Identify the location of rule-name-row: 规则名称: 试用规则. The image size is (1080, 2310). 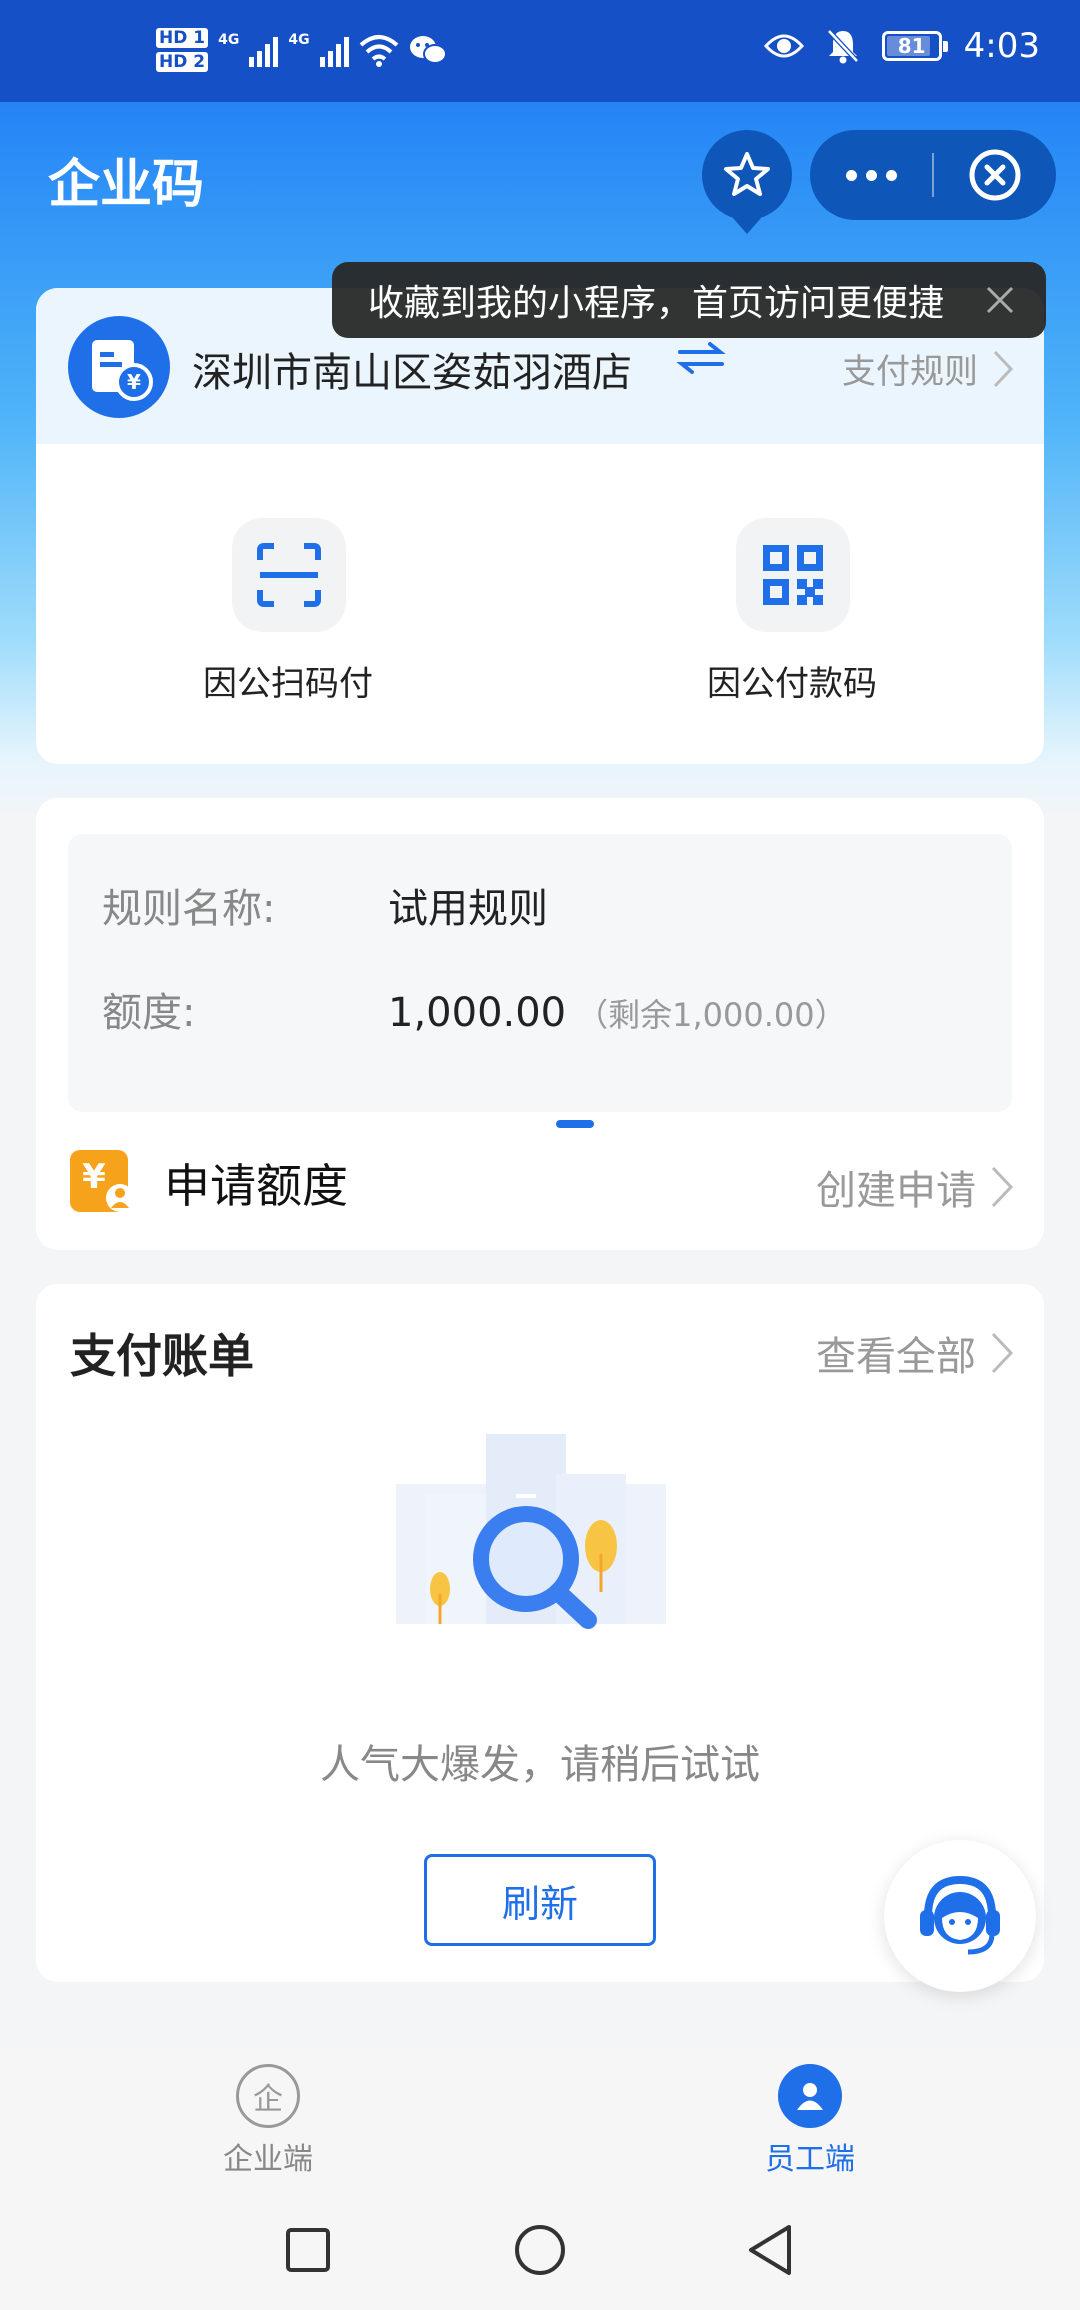
(325, 905).